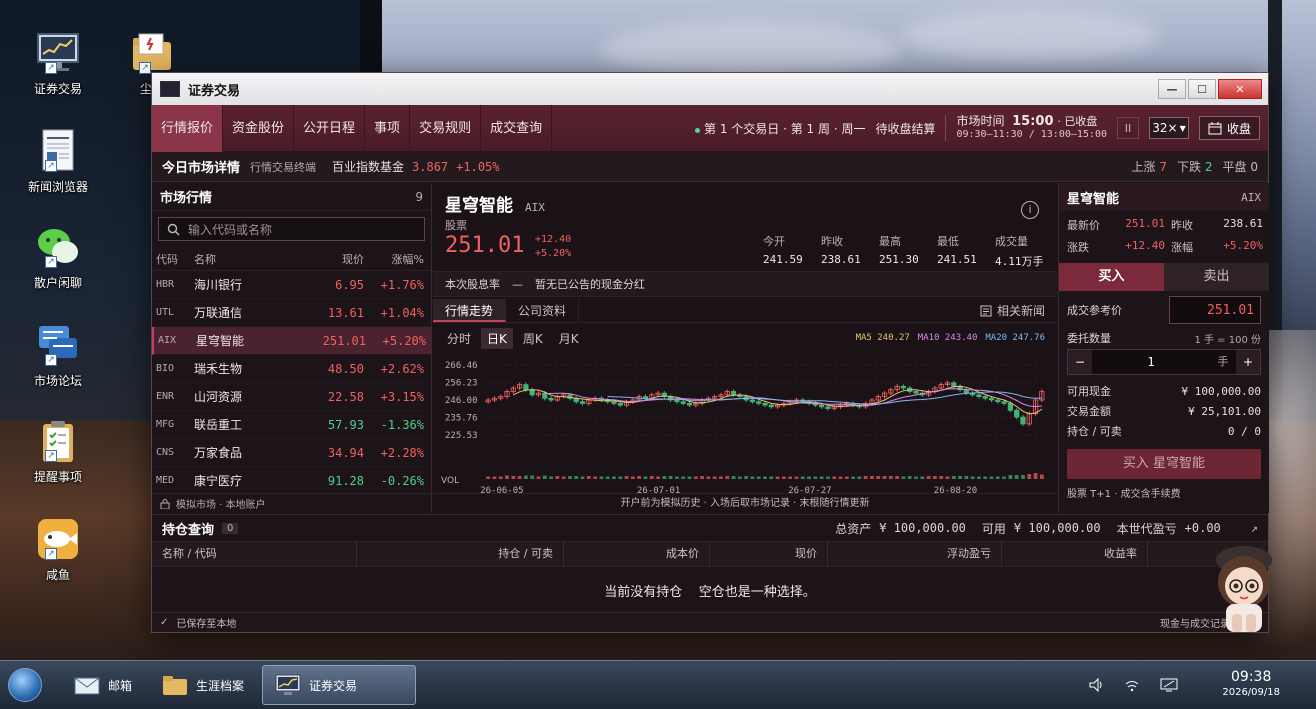 This screenshot has width=1316, height=709. I want to click on folder-icon, so click(175, 685).